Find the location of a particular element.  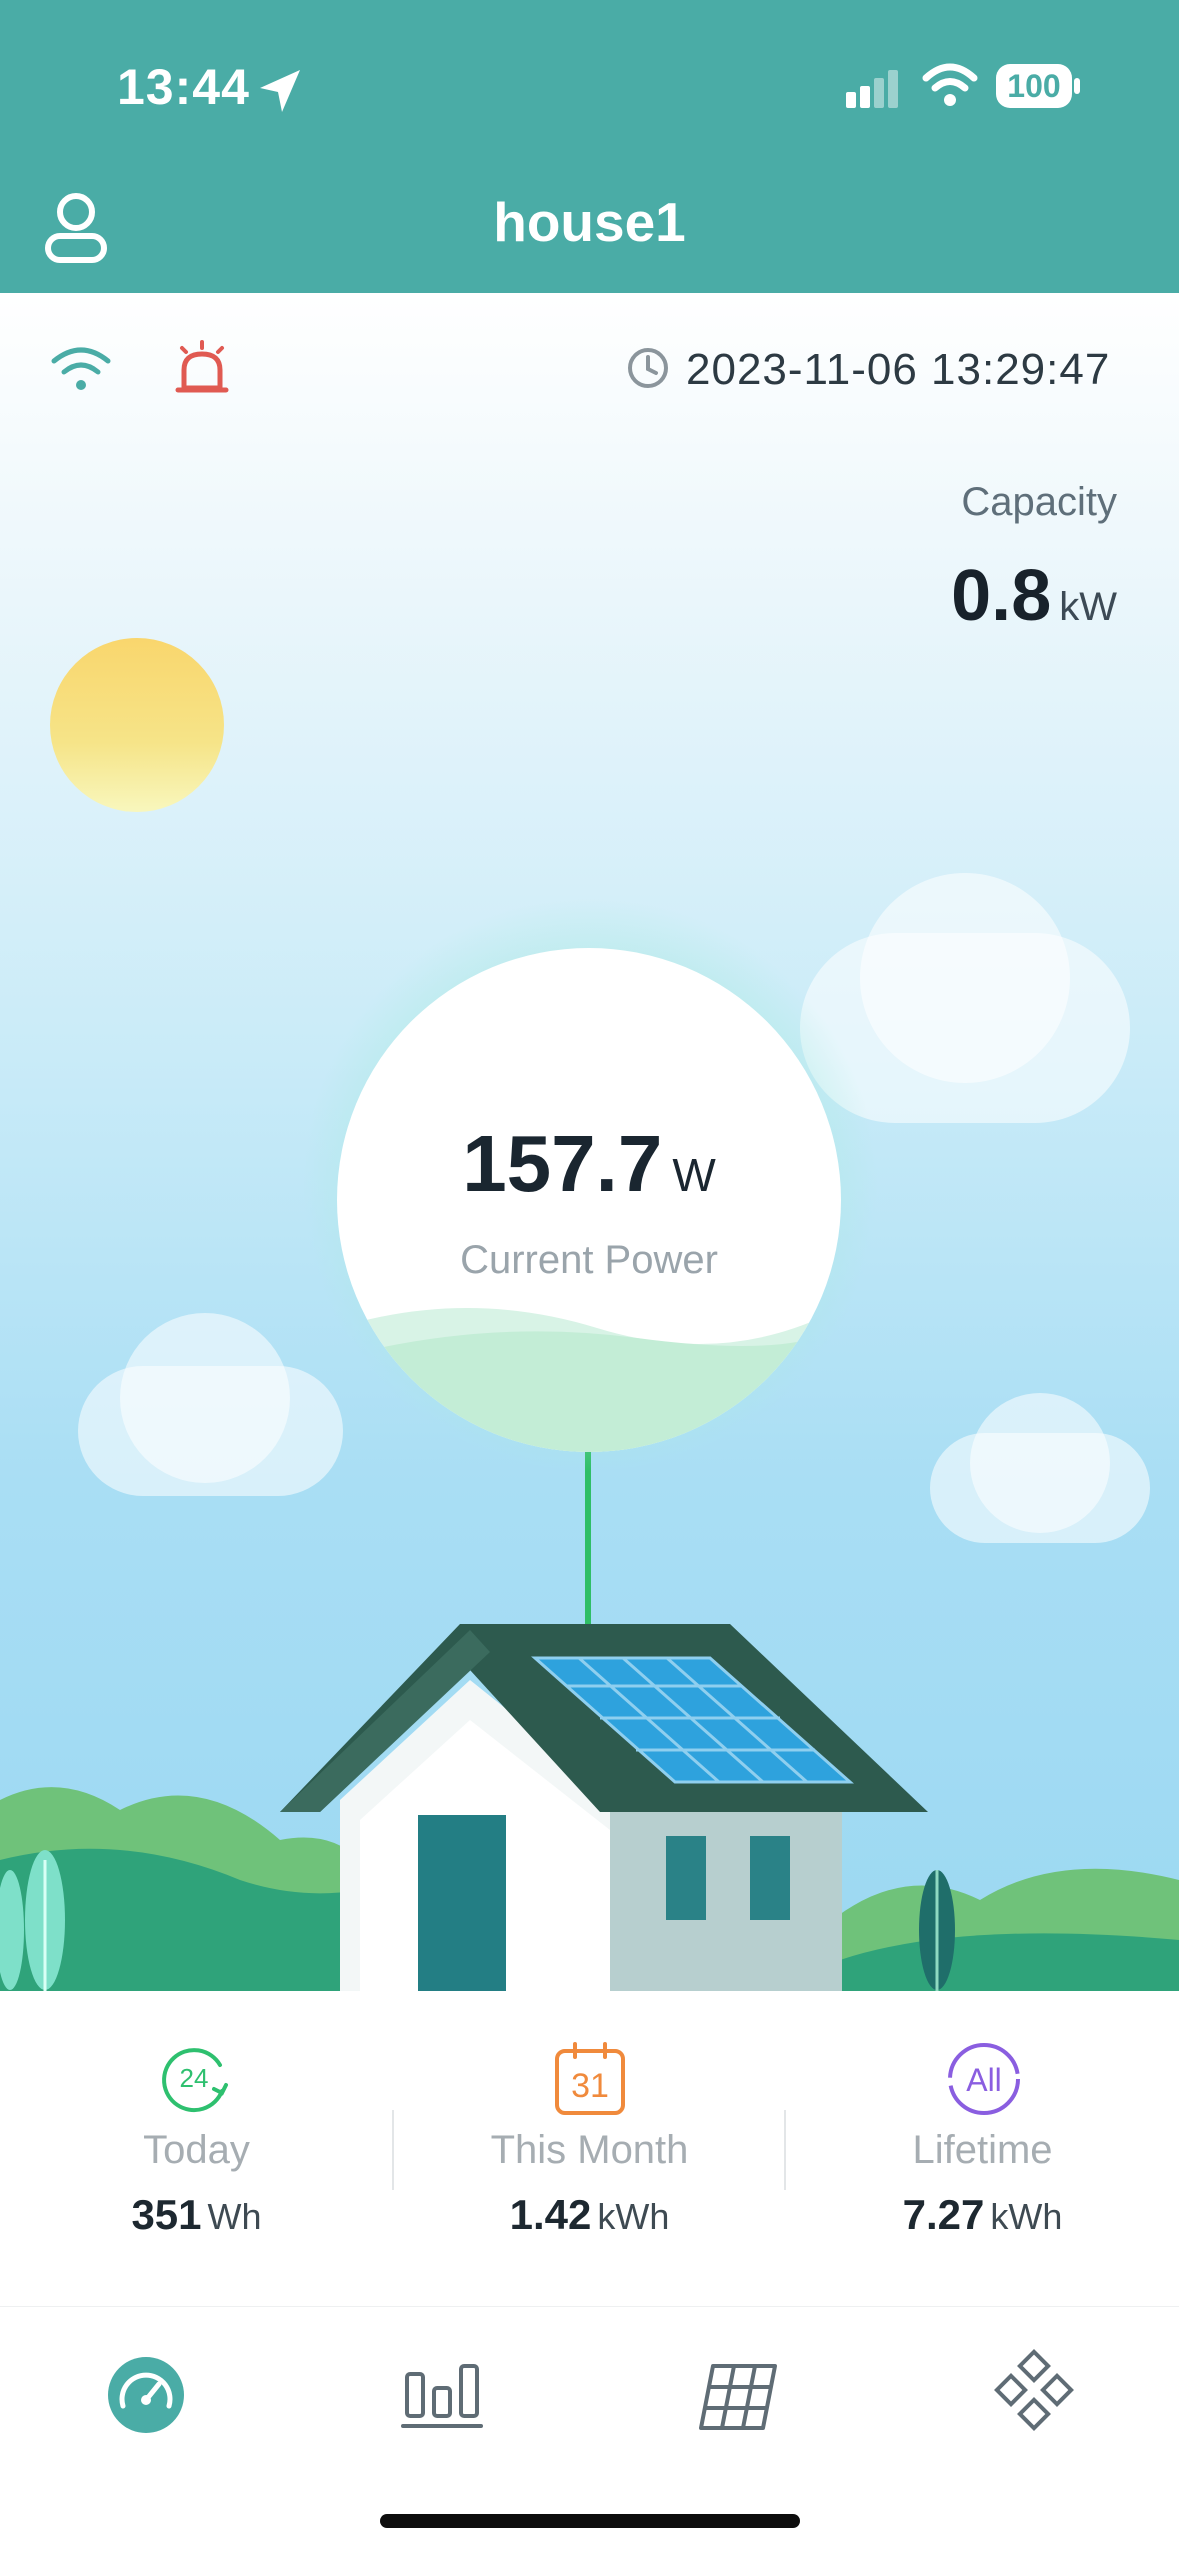

lifetime-unit: kWh is located at coordinates (1026, 2216).